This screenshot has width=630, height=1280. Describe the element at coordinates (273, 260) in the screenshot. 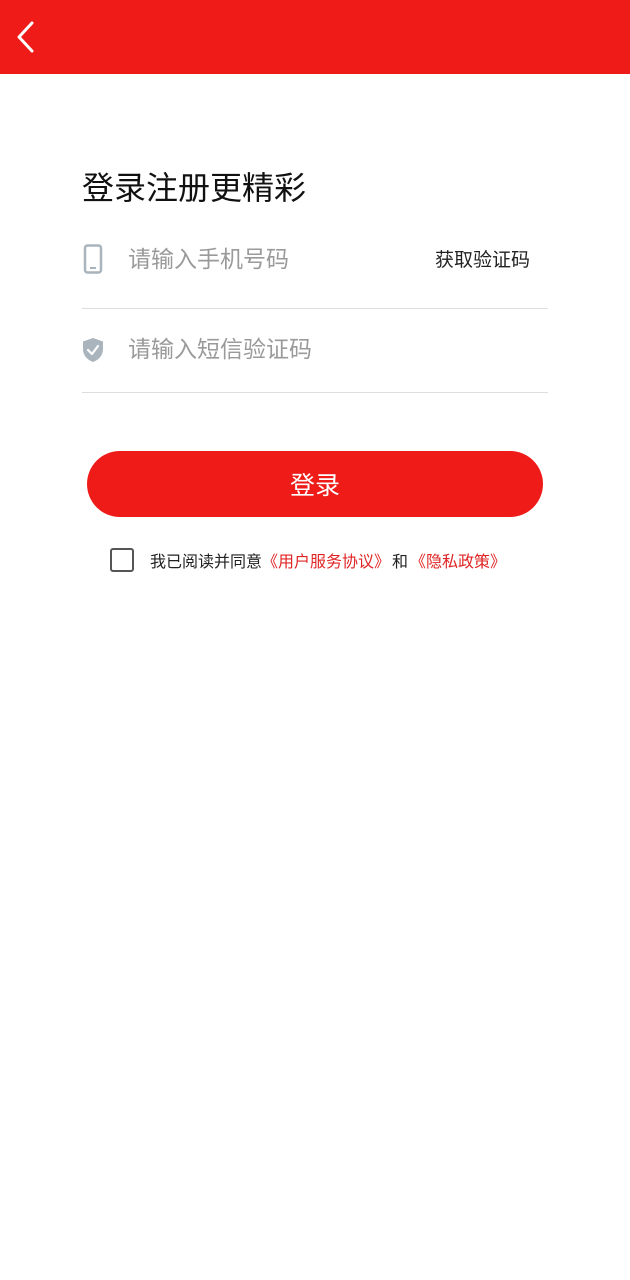

I see `phone-input` at that location.